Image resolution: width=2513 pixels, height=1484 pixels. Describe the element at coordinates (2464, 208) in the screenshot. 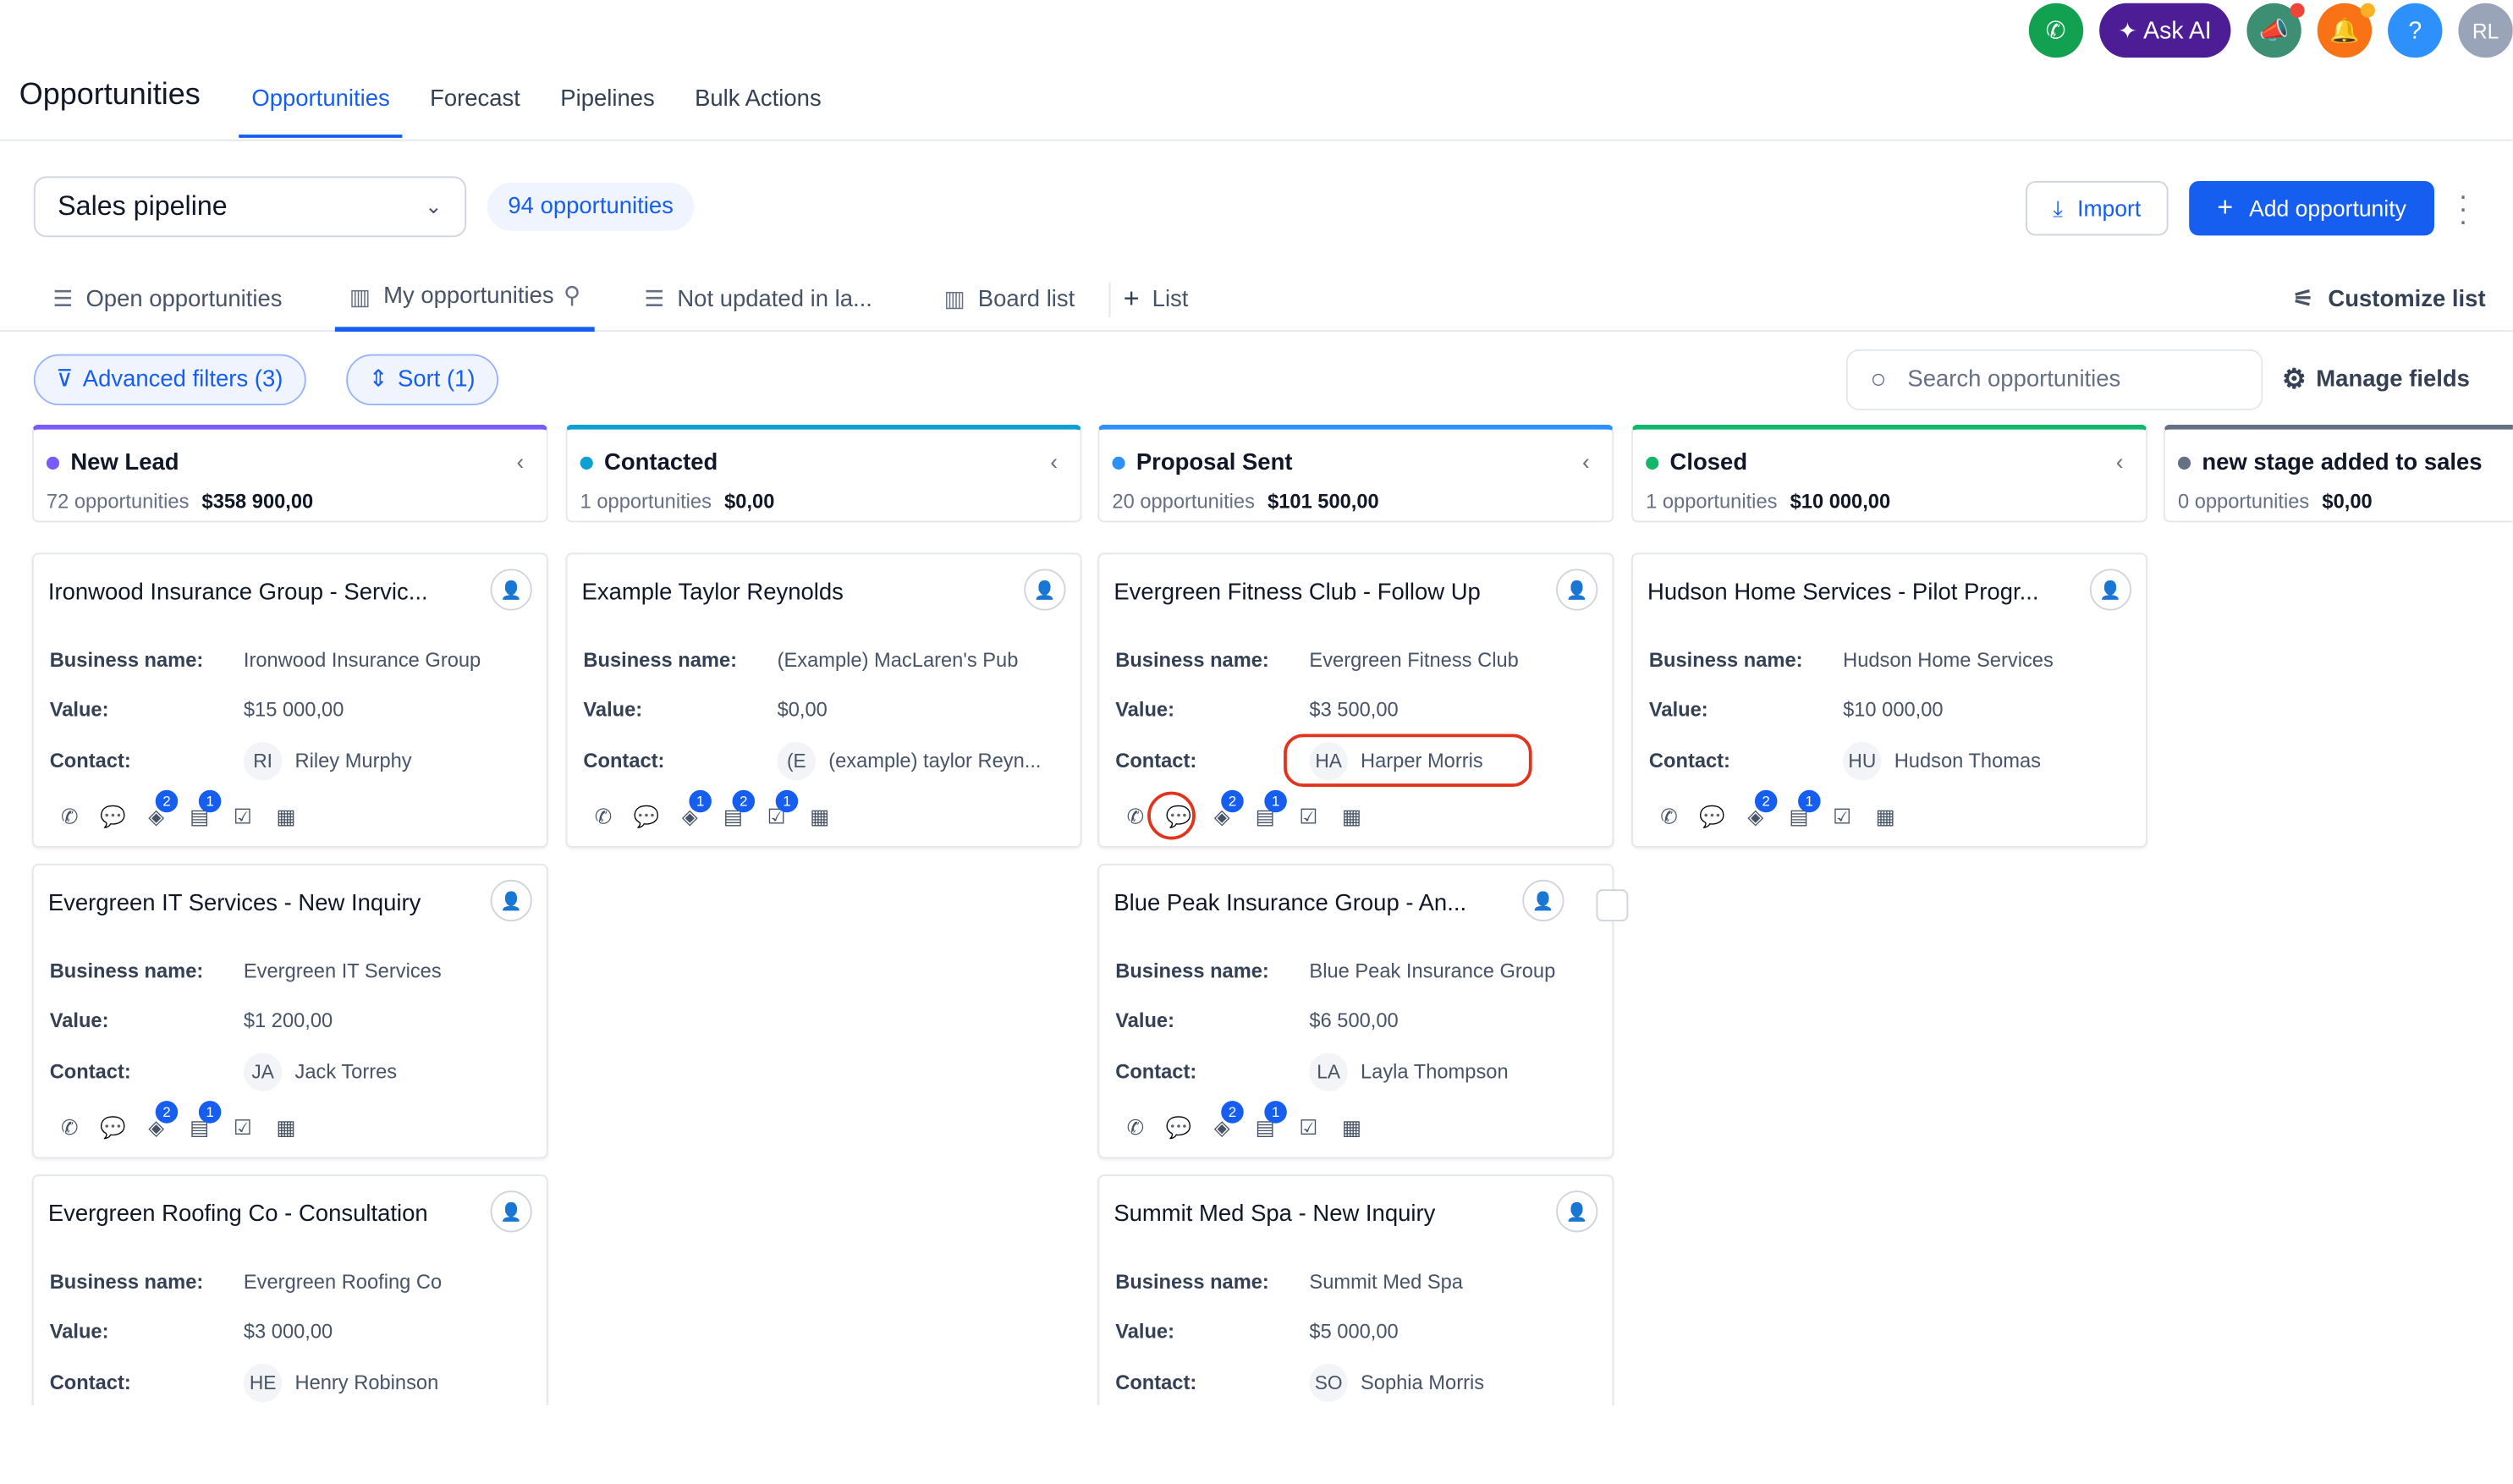

I see `more-options-icon: · · ·` at that location.